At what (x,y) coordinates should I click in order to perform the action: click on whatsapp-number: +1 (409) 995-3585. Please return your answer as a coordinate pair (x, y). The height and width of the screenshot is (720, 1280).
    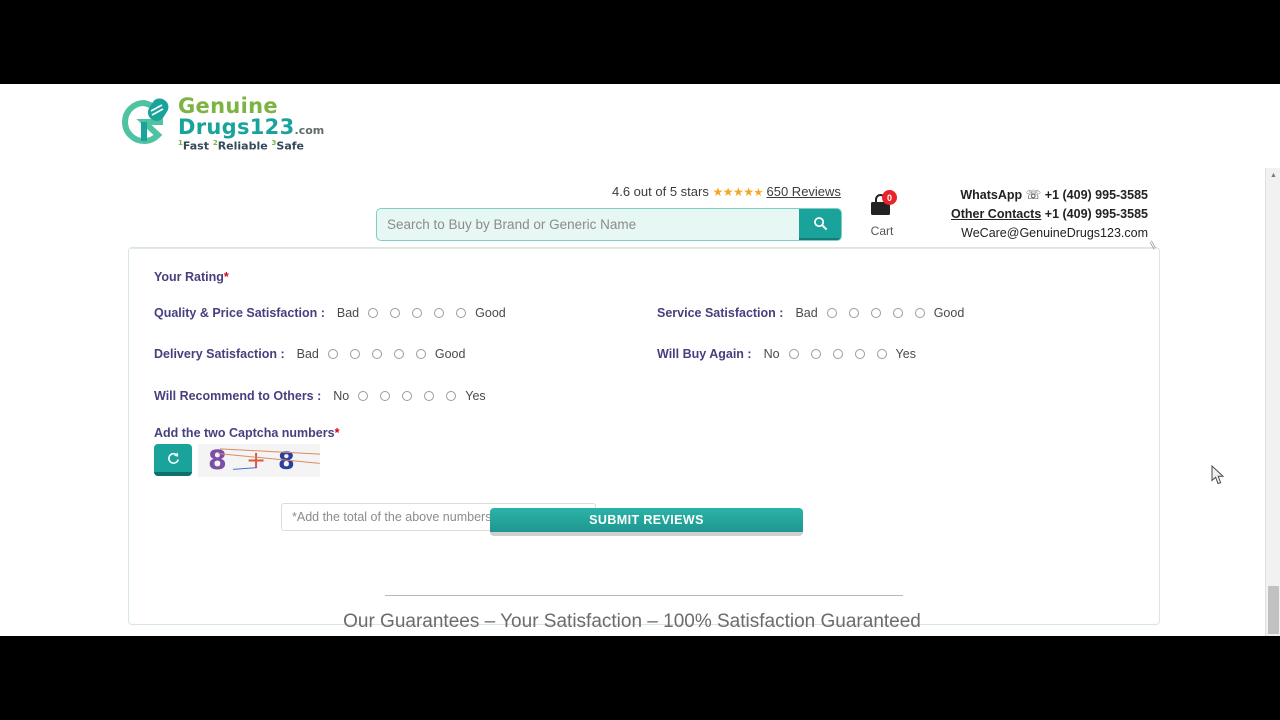
    Looking at the image, I should click on (1096, 195).